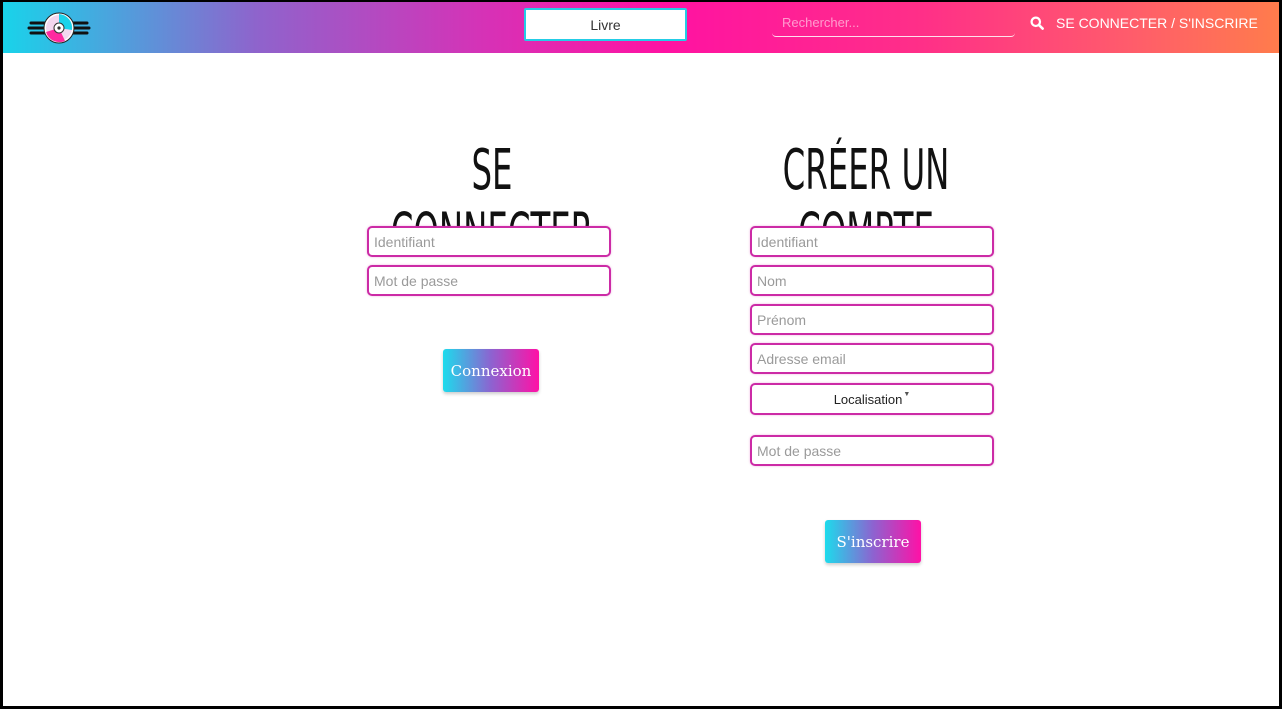 The image size is (1282, 709). Describe the element at coordinates (872, 319) in the screenshot. I see `signup-firstname-field` at that location.